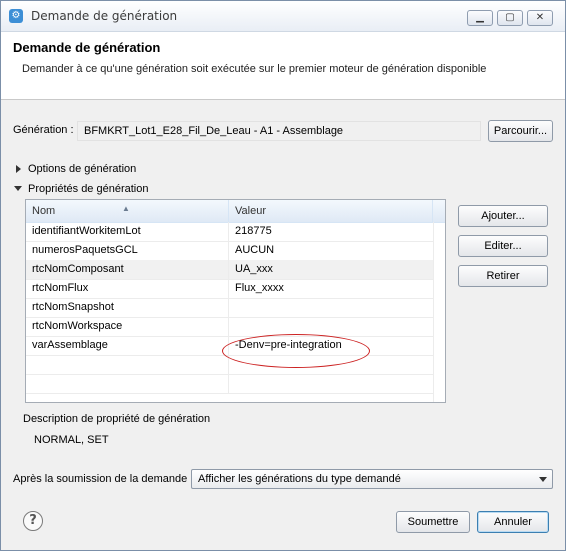 The height and width of the screenshot is (551, 566). I want to click on table-row-empty, so click(229, 384).